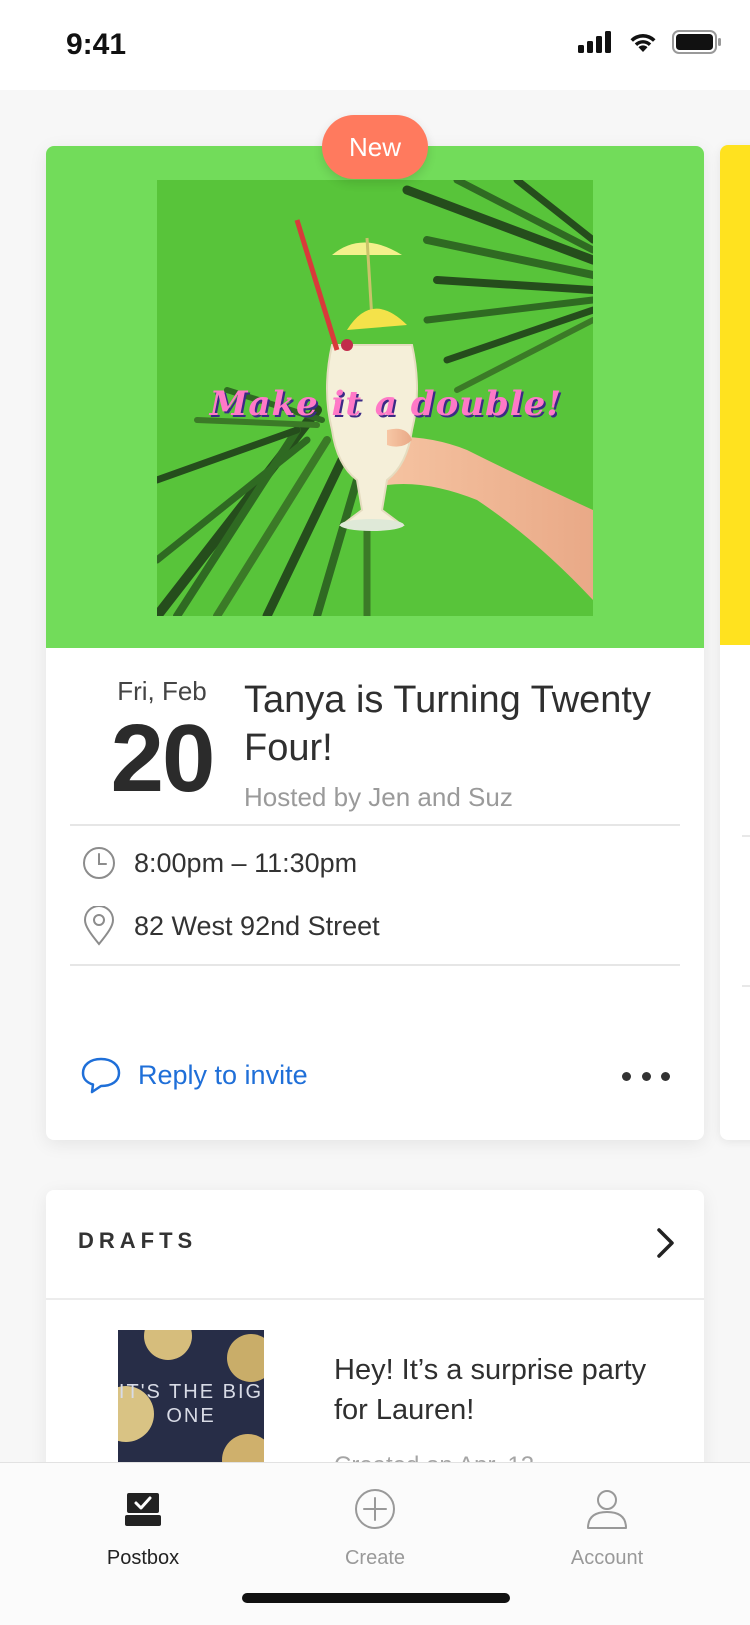 Image resolution: width=750 pixels, height=1625 pixels. Describe the element at coordinates (162, 691) in the screenshot. I see `event-date-dayline: Fri, Feb` at that location.